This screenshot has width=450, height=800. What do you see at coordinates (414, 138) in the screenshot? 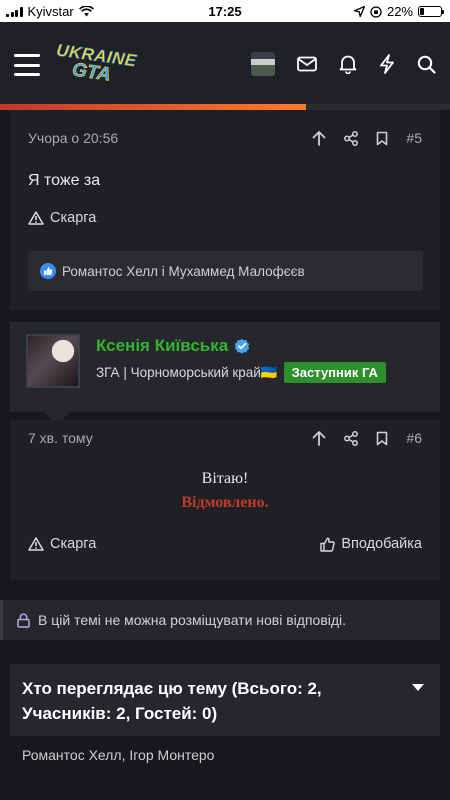
I see `post-5-number: #5` at bounding box center [414, 138].